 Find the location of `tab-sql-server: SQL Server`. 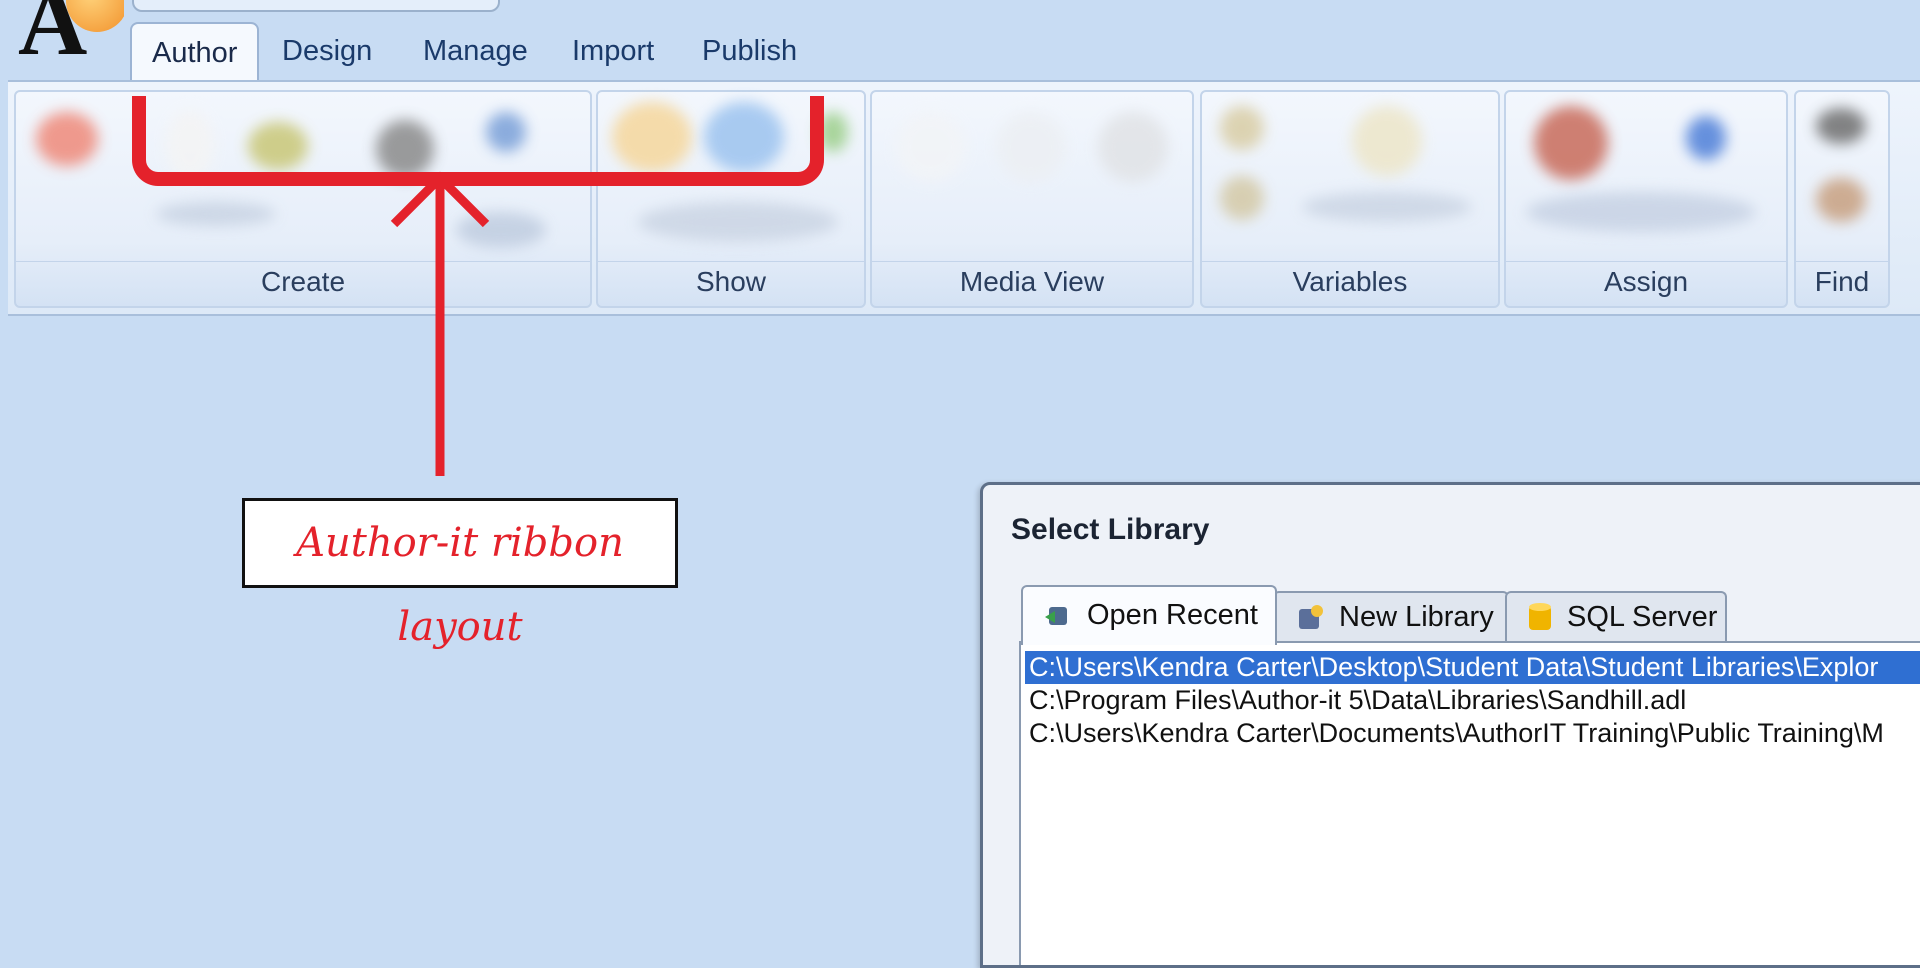

tab-sql-server: SQL Server is located at coordinates (1616, 616).